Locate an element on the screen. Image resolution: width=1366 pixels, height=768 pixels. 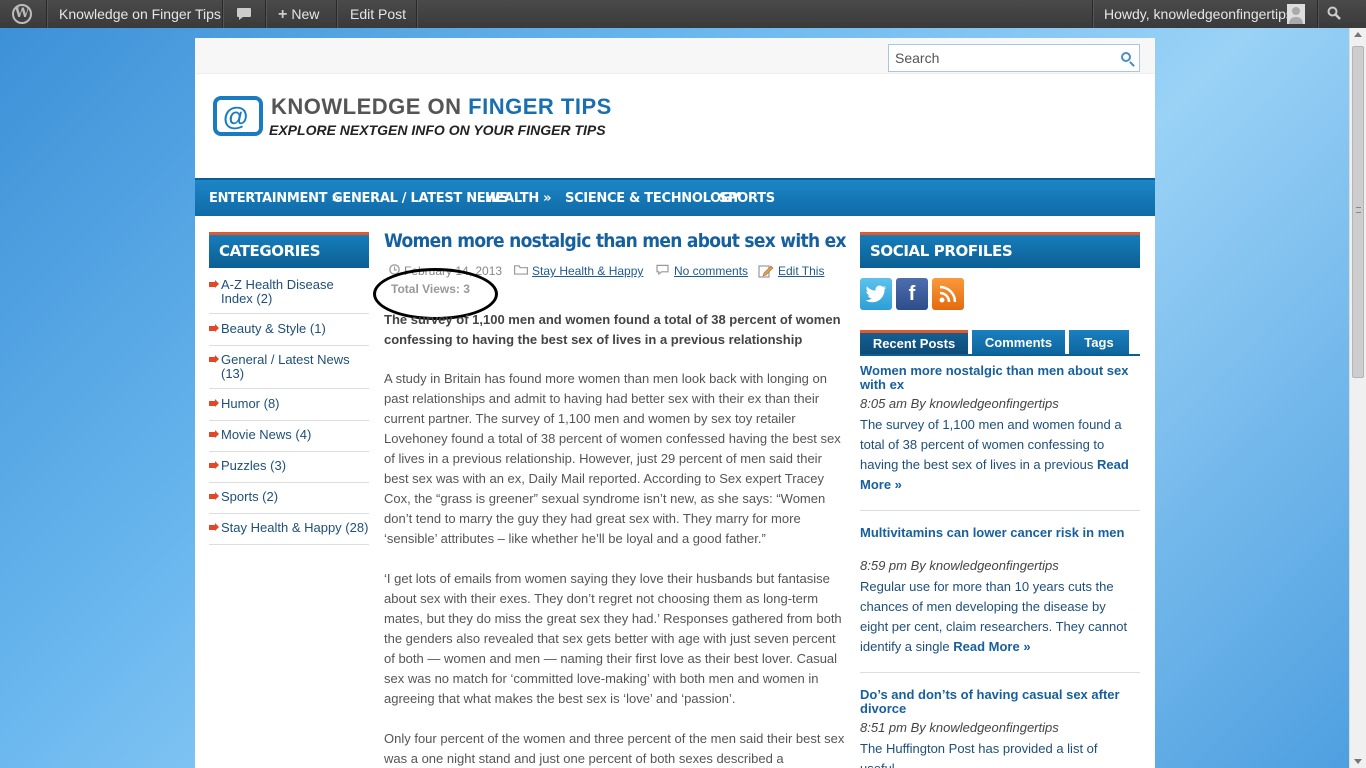
facebook-icon: f is located at coordinates (912, 294).